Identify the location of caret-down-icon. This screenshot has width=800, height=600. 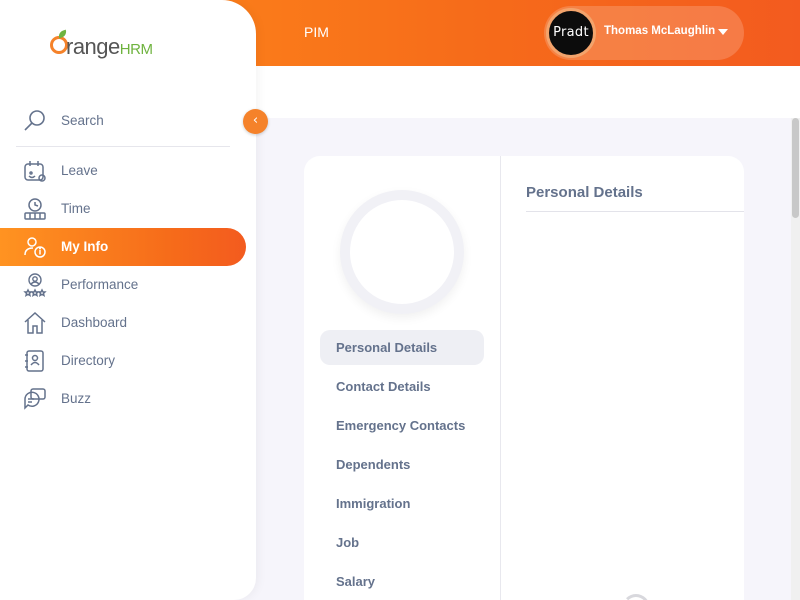
(723, 32).